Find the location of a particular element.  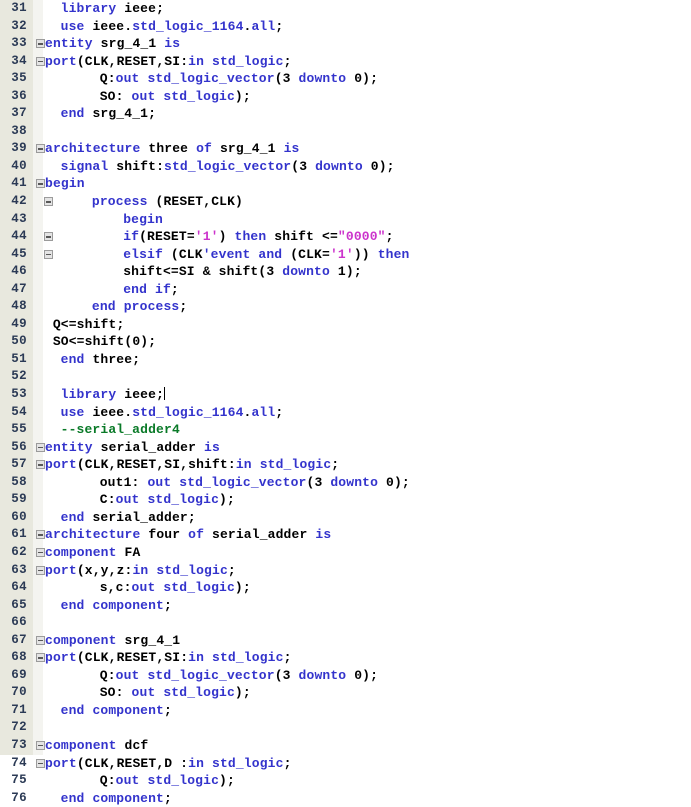

code-line: 46 shift<=SI & shift(3 downto 1); is located at coordinates (345, 272).